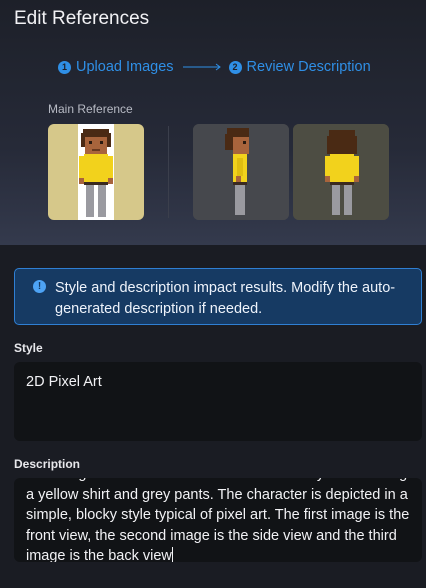 The width and height of the screenshot is (426, 588). Describe the element at coordinates (28, 348) in the screenshot. I see `style-label: Style` at that location.